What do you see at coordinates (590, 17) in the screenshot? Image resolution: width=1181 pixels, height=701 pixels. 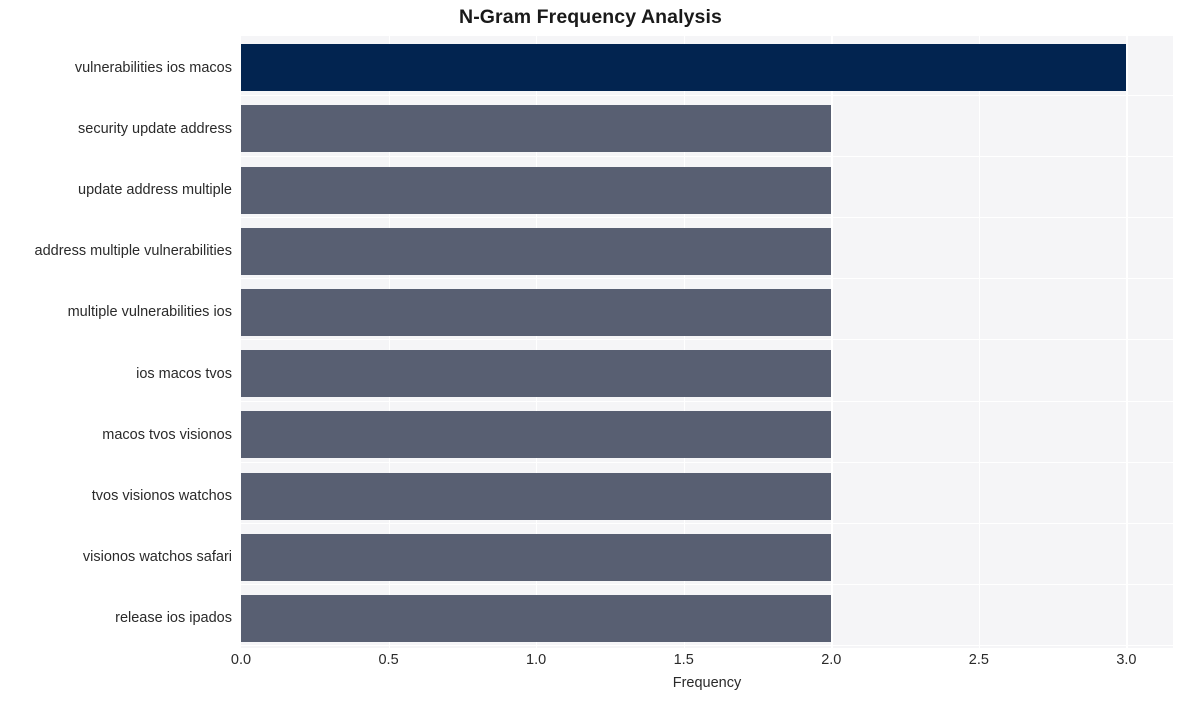 I see `chart-title: N-Gram Frequency Analysis` at bounding box center [590, 17].